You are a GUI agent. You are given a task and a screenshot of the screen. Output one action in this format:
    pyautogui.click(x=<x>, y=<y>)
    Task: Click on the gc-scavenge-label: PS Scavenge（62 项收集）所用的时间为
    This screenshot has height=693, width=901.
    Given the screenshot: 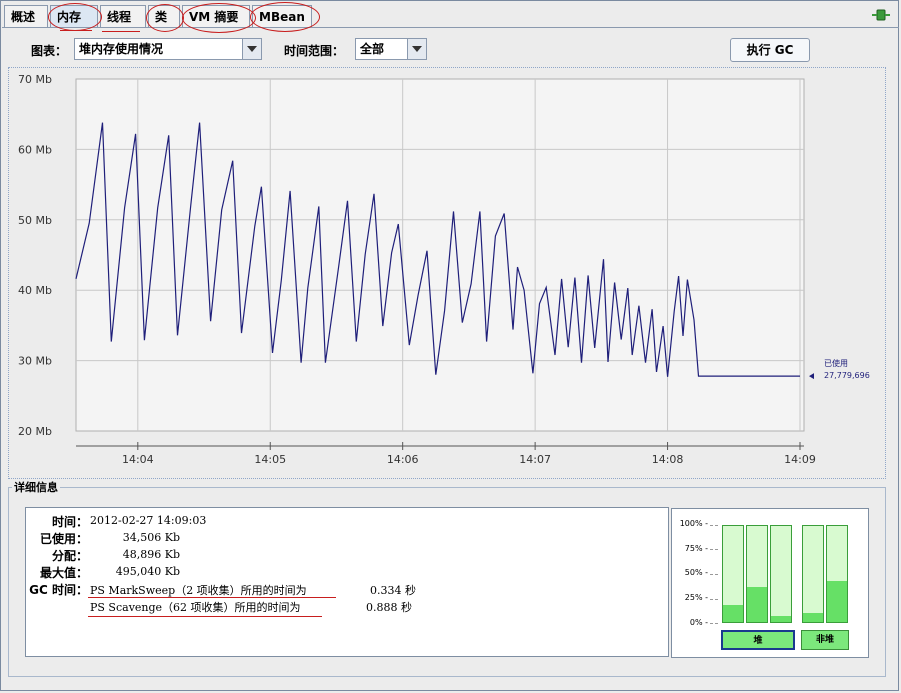 What is the action you would take?
    pyautogui.click(x=195, y=607)
    